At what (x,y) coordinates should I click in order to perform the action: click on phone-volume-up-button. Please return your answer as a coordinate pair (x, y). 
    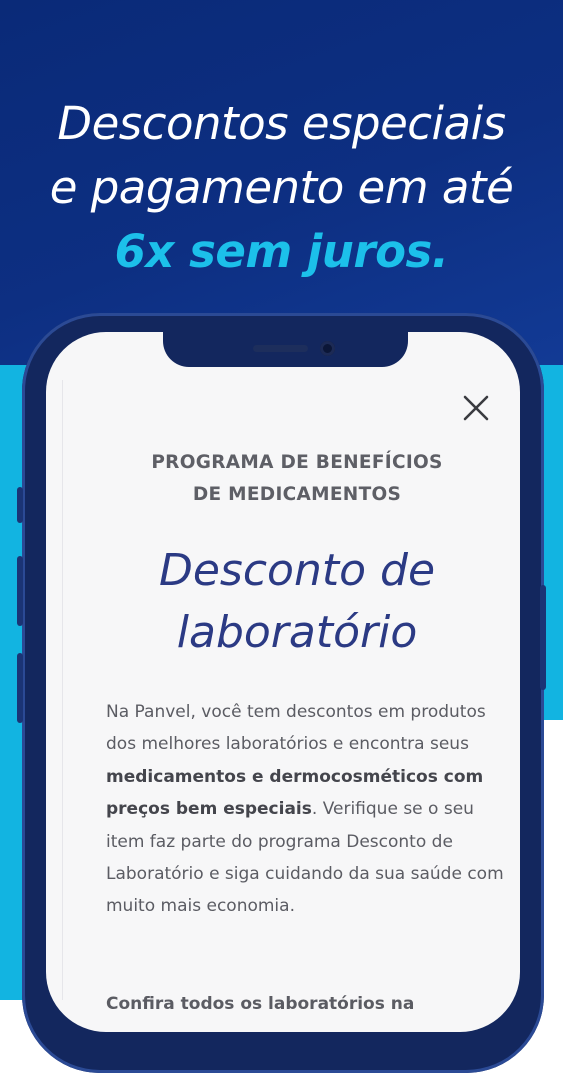
    Looking at the image, I should click on (20, 591).